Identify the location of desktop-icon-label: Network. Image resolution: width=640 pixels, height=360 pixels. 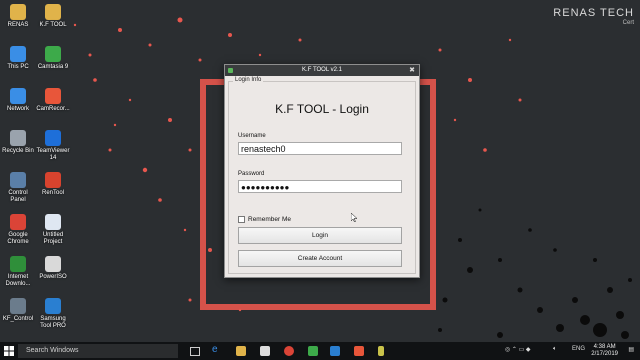
(17, 109).